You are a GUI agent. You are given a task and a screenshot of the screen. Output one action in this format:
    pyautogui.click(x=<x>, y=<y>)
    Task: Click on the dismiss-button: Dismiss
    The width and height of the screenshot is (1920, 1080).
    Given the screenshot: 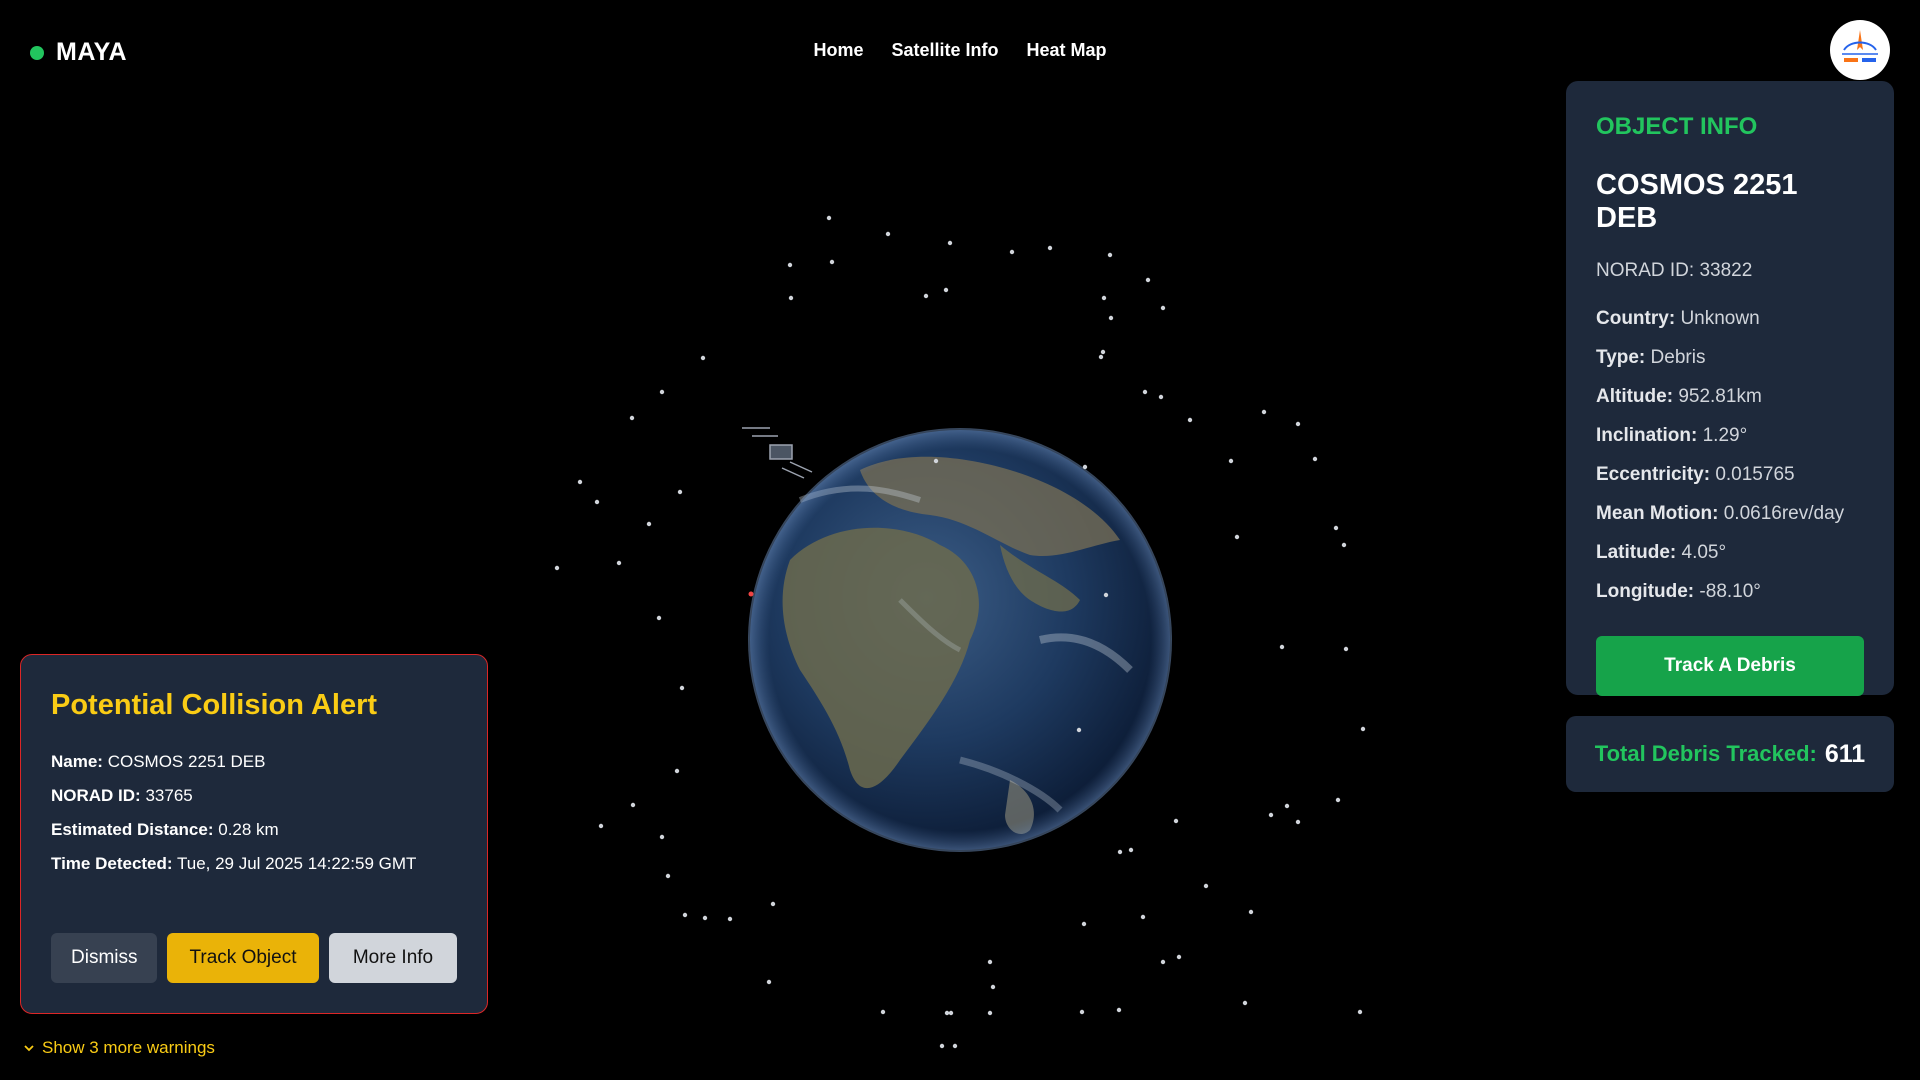 What is the action you would take?
    pyautogui.click(x=104, y=958)
    